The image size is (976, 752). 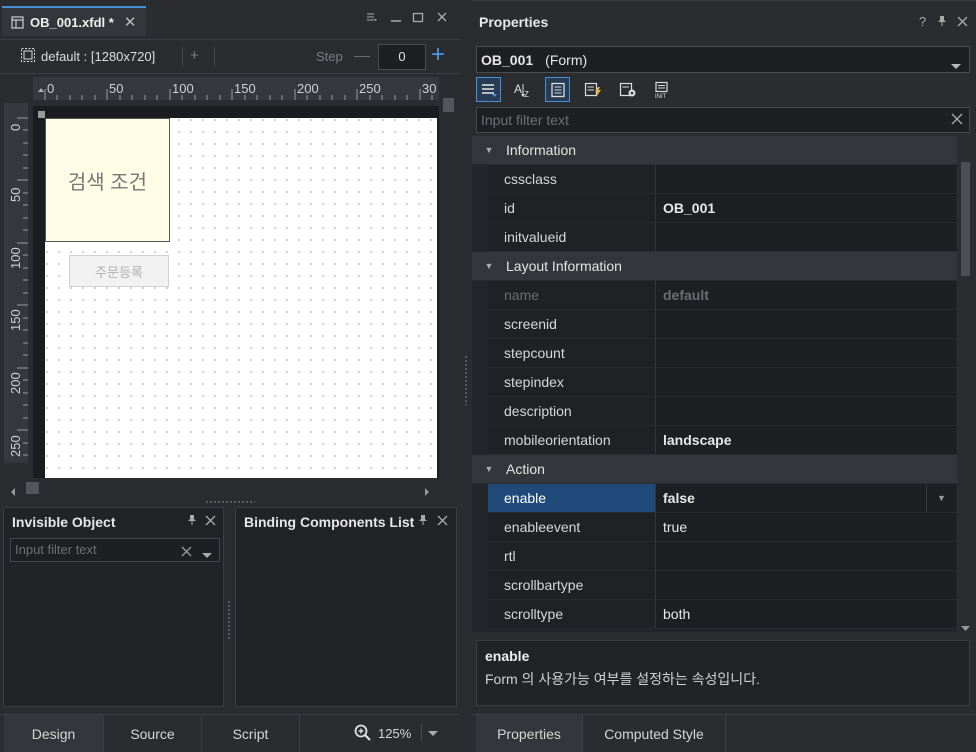 I want to click on tab-computed-style: Computed Style, so click(x=654, y=733).